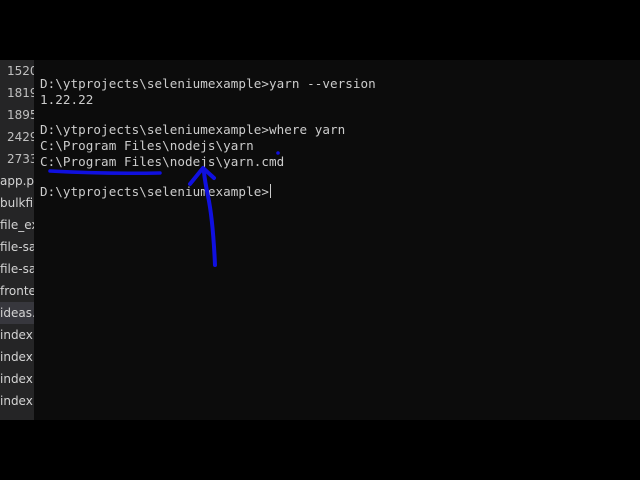 Image resolution: width=640 pixels, height=480 pixels. What do you see at coordinates (20, 137) in the screenshot?
I see `line-number: 2429` at bounding box center [20, 137].